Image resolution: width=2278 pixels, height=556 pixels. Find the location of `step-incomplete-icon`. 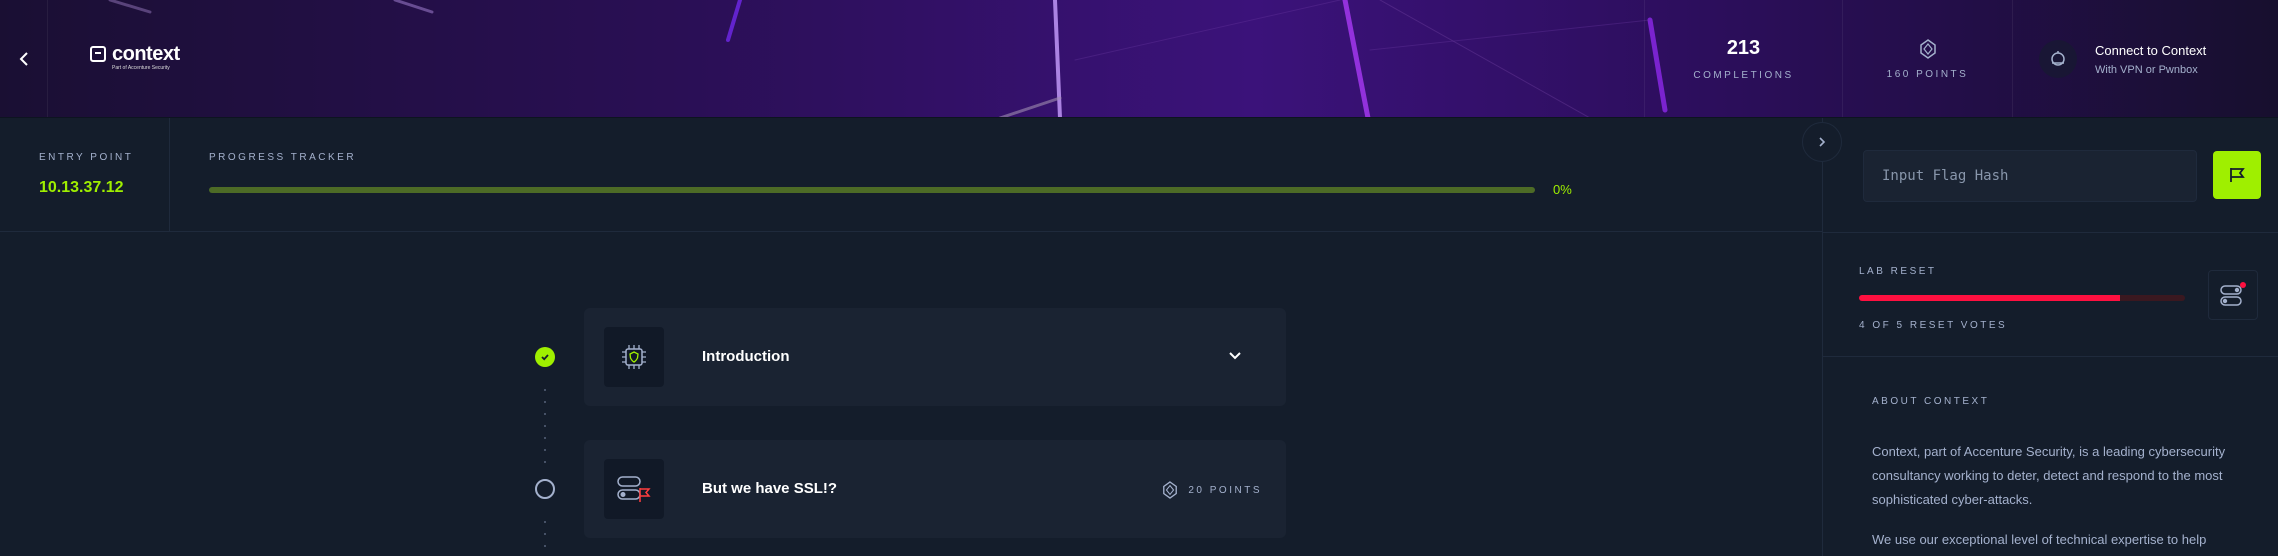

step-incomplete-icon is located at coordinates (545, 489).